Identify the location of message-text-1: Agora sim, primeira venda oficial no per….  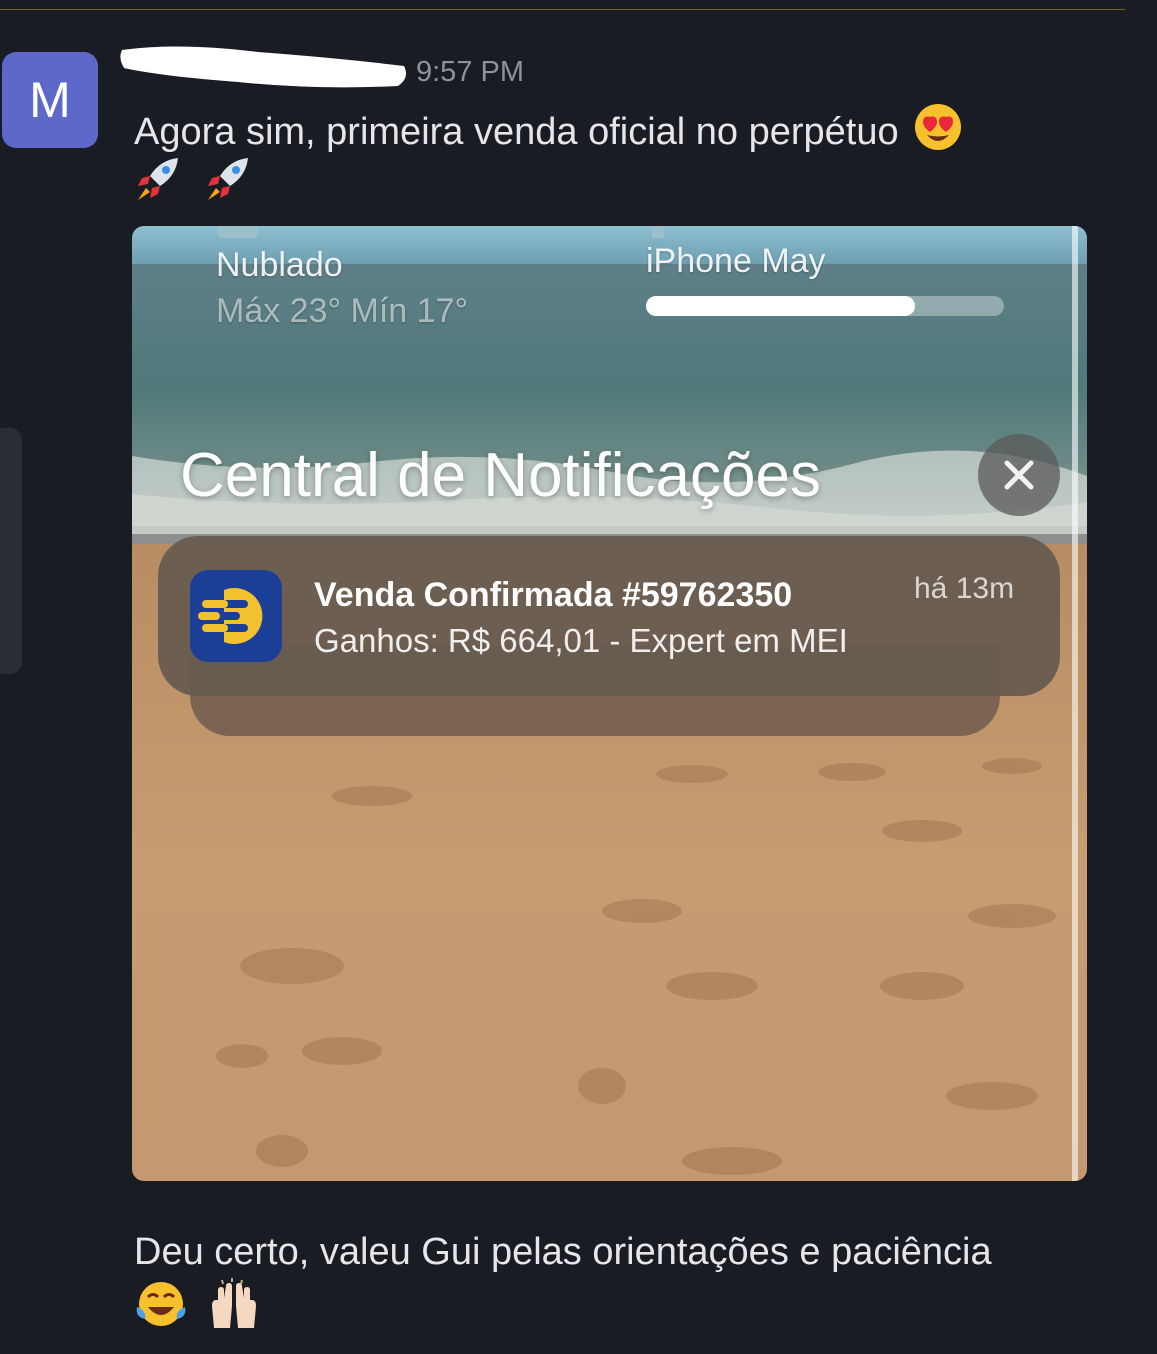
(516, 132).